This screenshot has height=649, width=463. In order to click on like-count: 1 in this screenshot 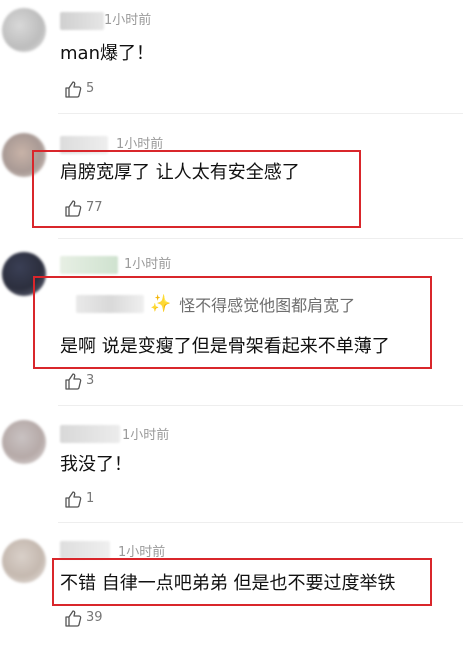, I will do `click(90, 498)`.